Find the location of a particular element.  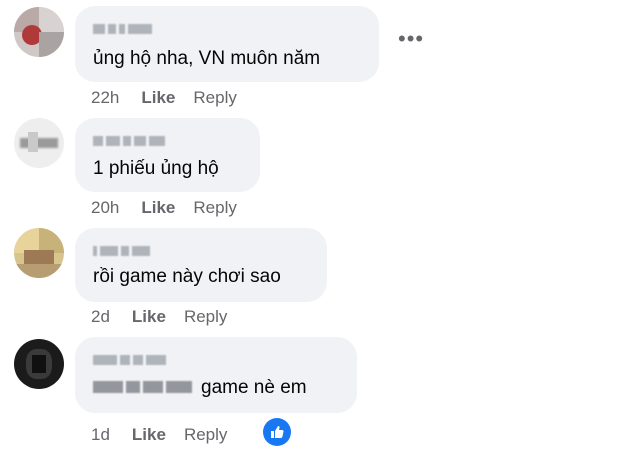

comment-actions: 1d Like Reply is located at coordinates (159, 435).